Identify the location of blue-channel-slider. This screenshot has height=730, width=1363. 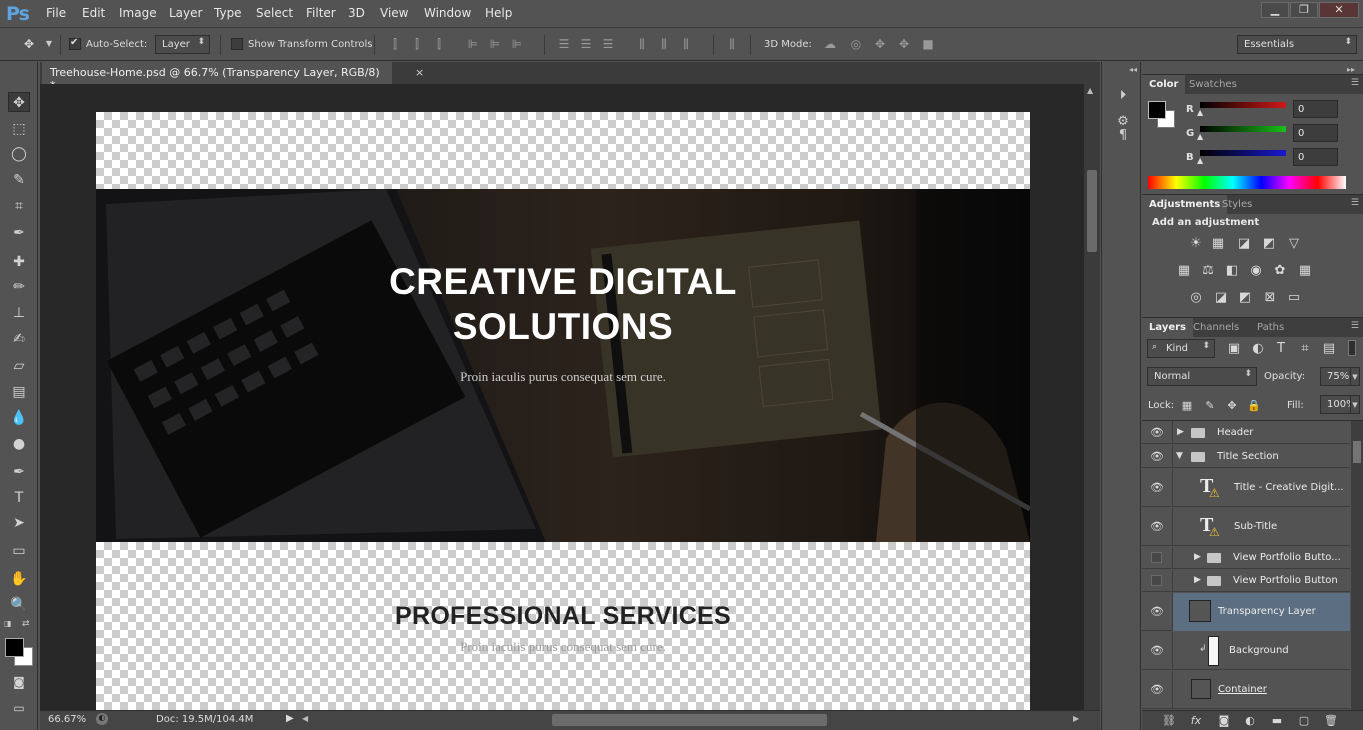
(1243, 153).